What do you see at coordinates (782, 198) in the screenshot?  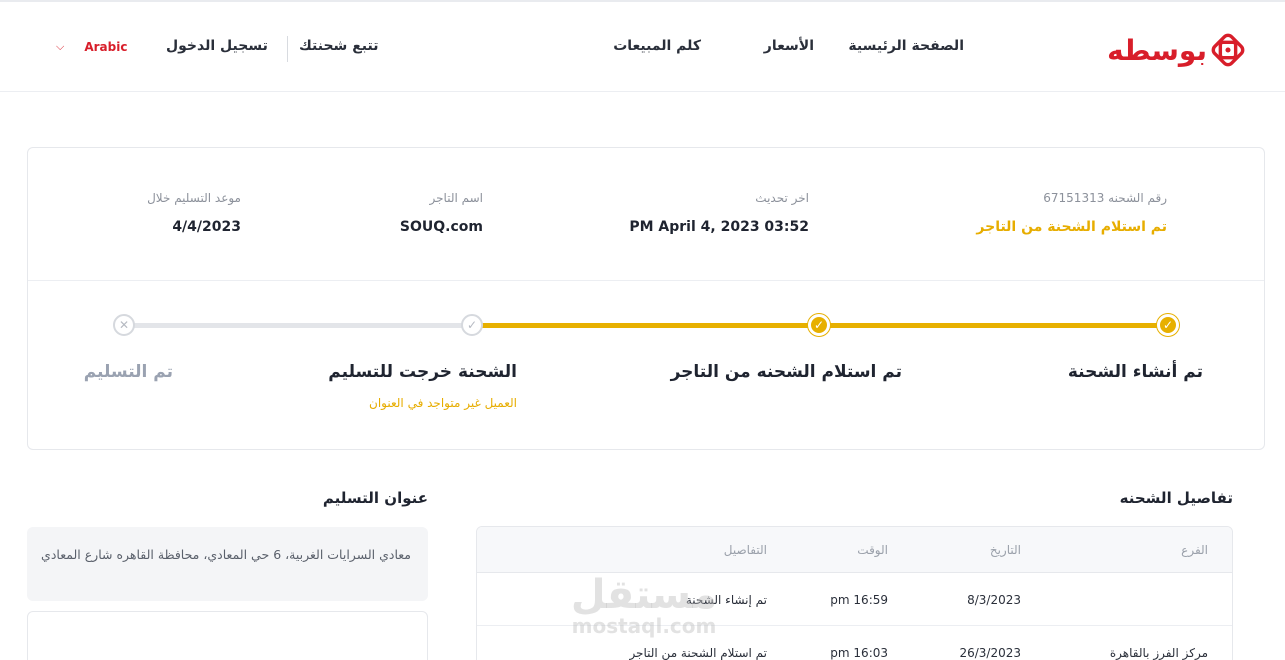 I see `last-update-label: اخر تحديث` at bounding box center [782, 198].